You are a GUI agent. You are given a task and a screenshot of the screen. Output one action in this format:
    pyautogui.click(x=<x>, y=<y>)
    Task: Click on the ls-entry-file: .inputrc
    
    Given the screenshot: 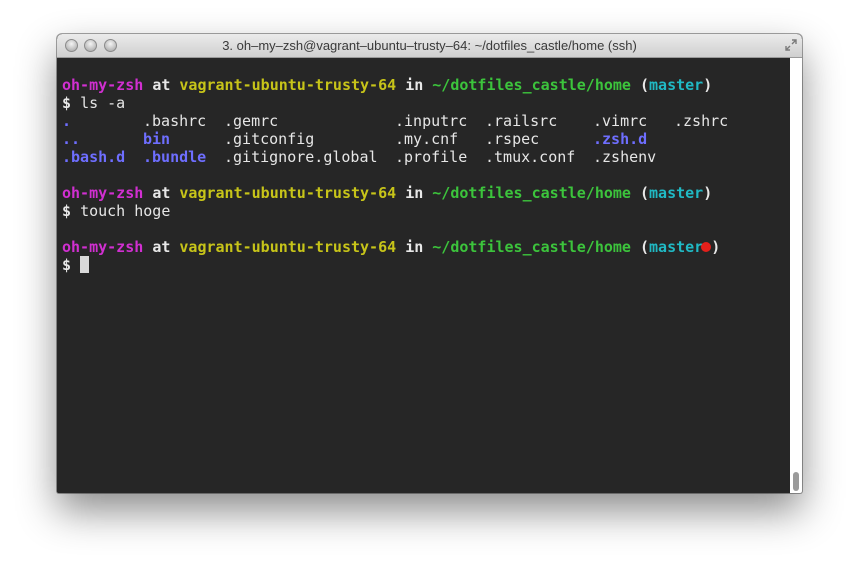 What is the action you would take?
    pyautogui.click(x=431, y=121)
    